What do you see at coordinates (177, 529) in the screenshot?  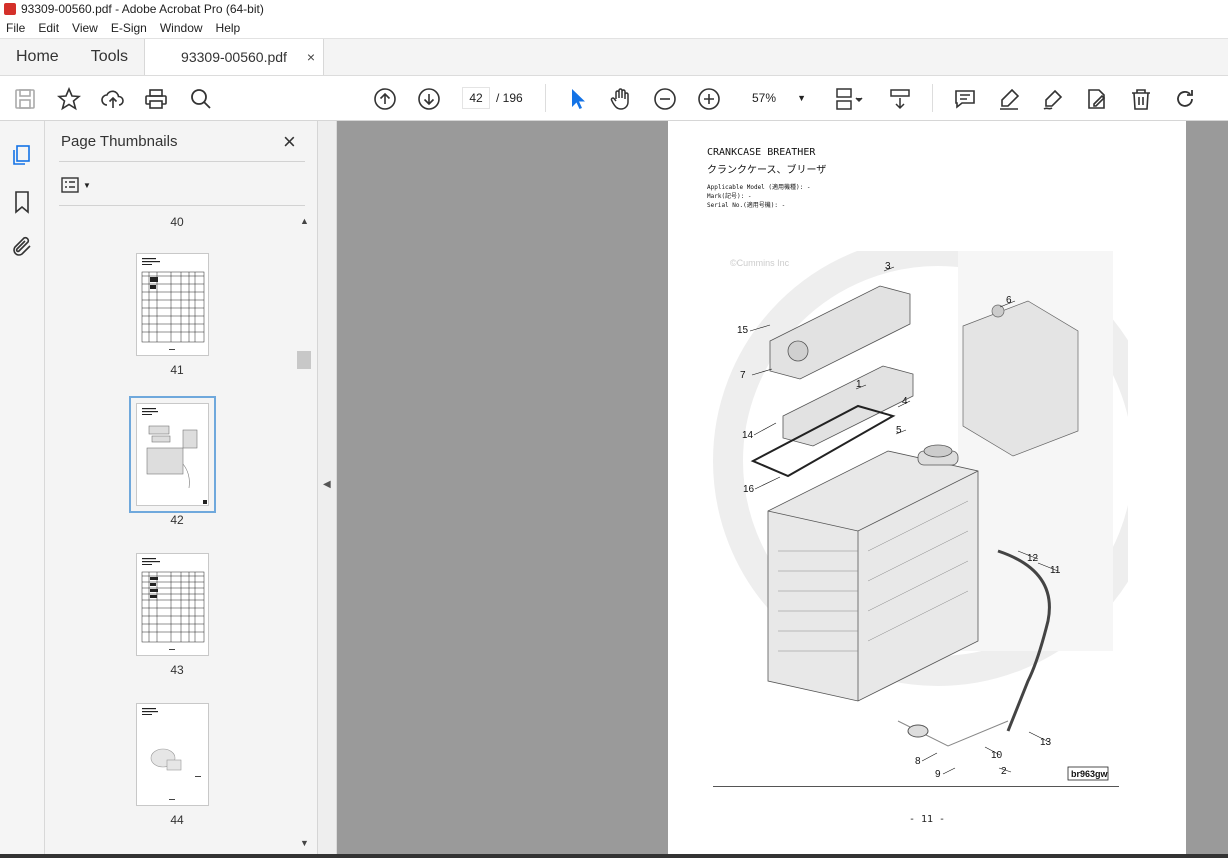 I see `thumbnail-list: 40 41 42 43 44` at bounding box center [177, 529].